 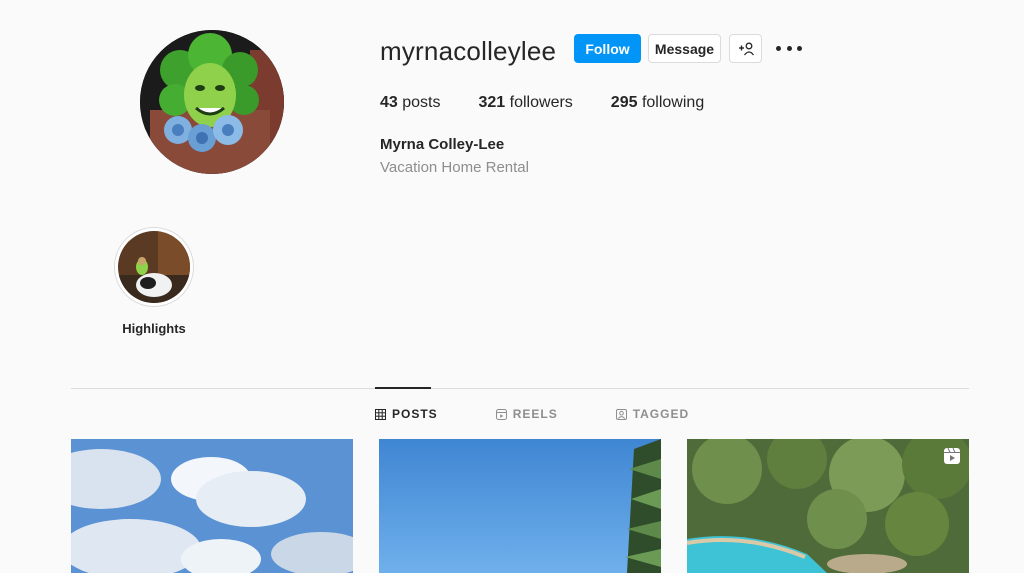 What do you see at coordinates (501, 414) in the screenshot?
I see `reels-icon` at bounding box center [501, 414].